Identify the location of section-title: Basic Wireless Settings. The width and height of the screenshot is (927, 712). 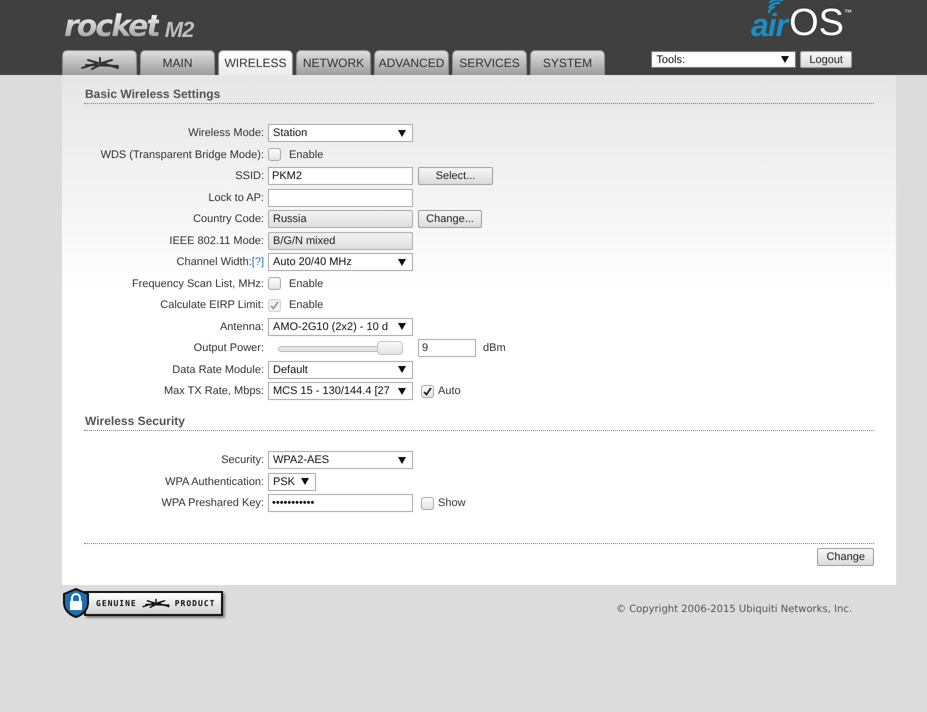
(153, 95).